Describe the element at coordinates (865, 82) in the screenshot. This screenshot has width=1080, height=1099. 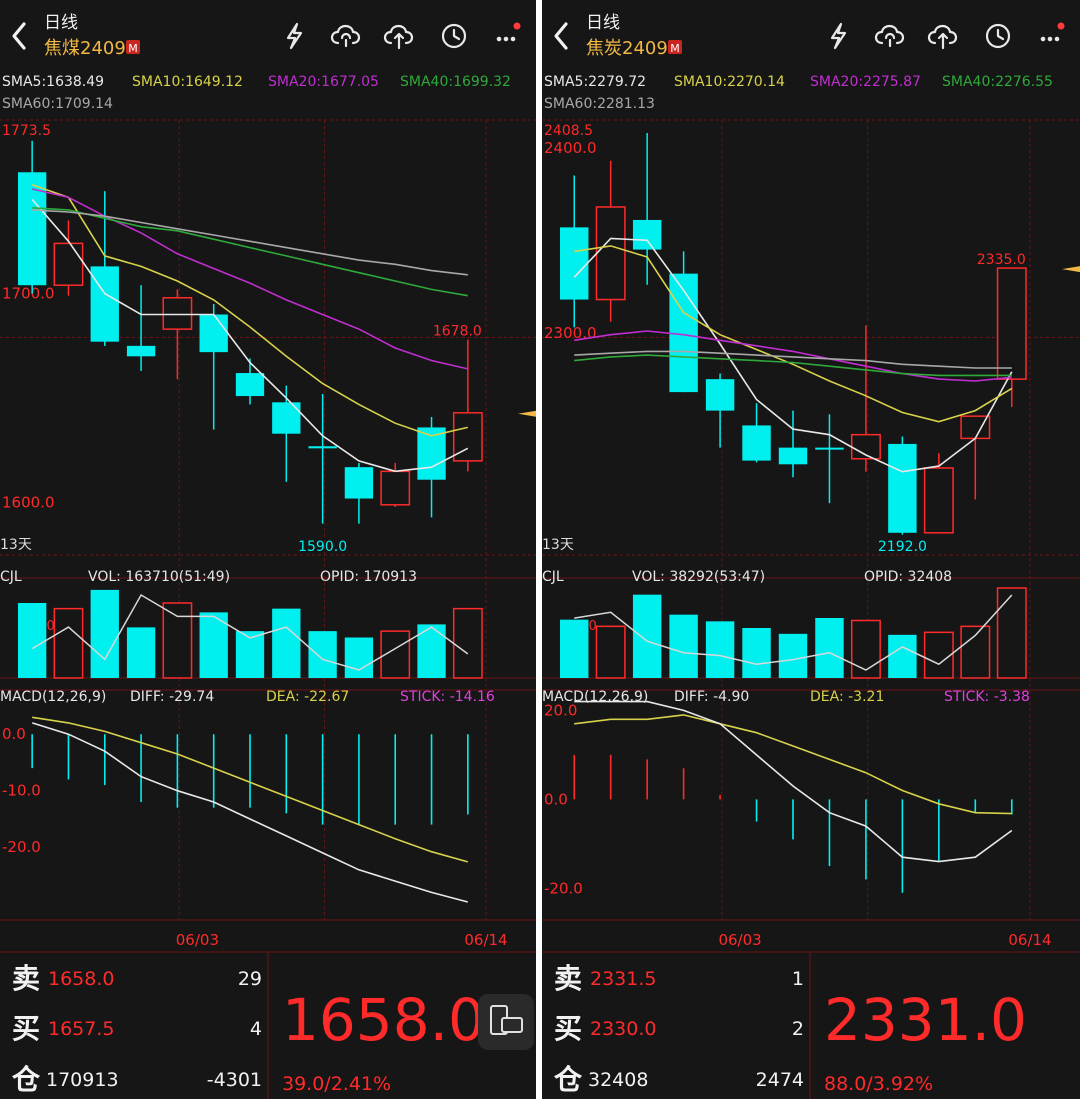
I see `sma-label-3: SMA20:2275.87` at that location.